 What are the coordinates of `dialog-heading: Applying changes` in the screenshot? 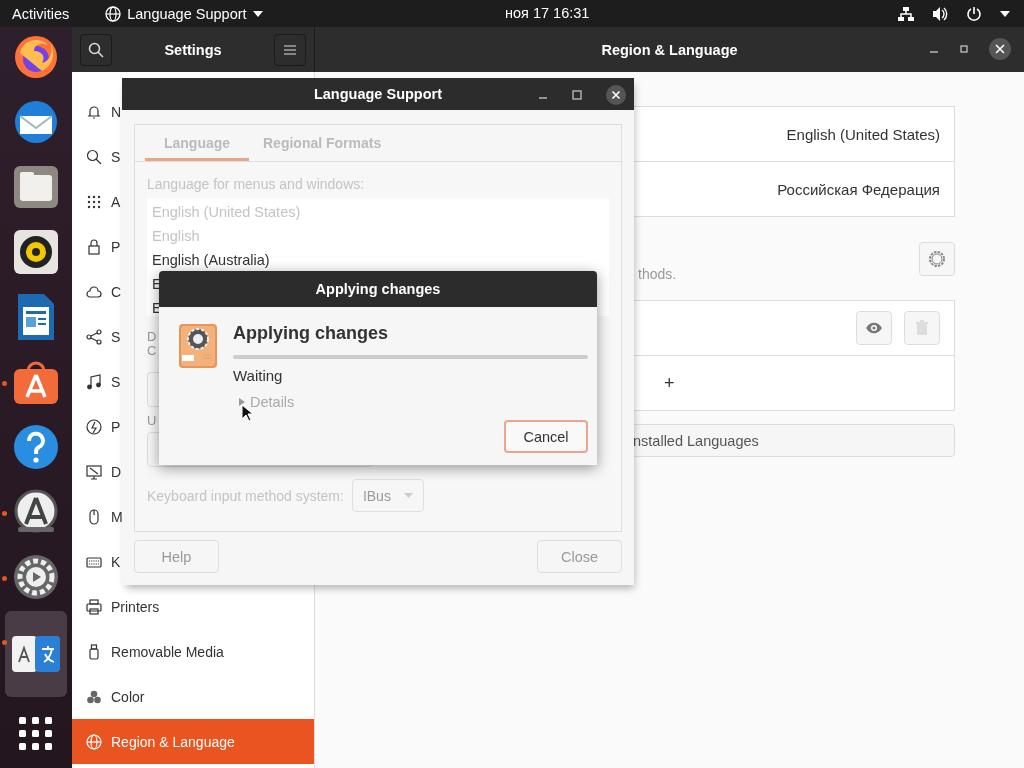 It's located at (311, 333).